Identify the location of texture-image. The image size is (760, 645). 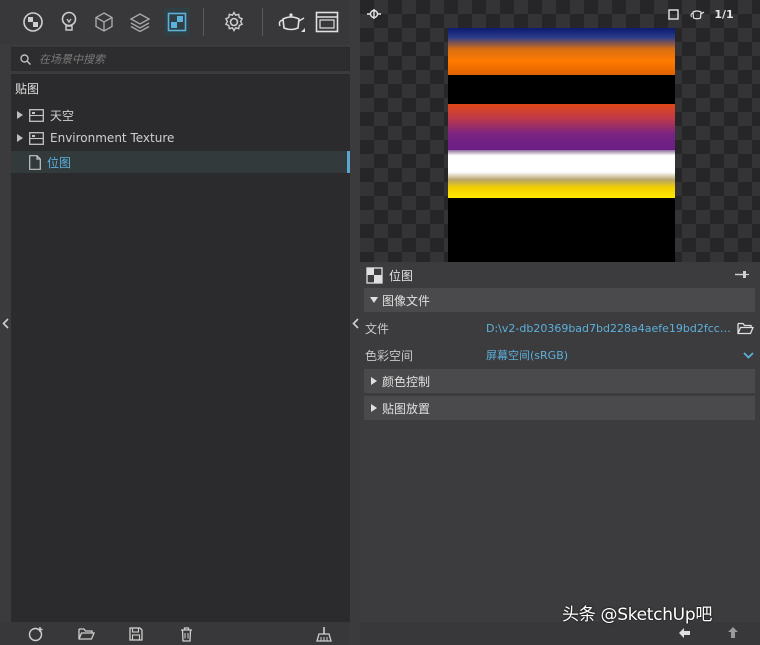
(561, 145).